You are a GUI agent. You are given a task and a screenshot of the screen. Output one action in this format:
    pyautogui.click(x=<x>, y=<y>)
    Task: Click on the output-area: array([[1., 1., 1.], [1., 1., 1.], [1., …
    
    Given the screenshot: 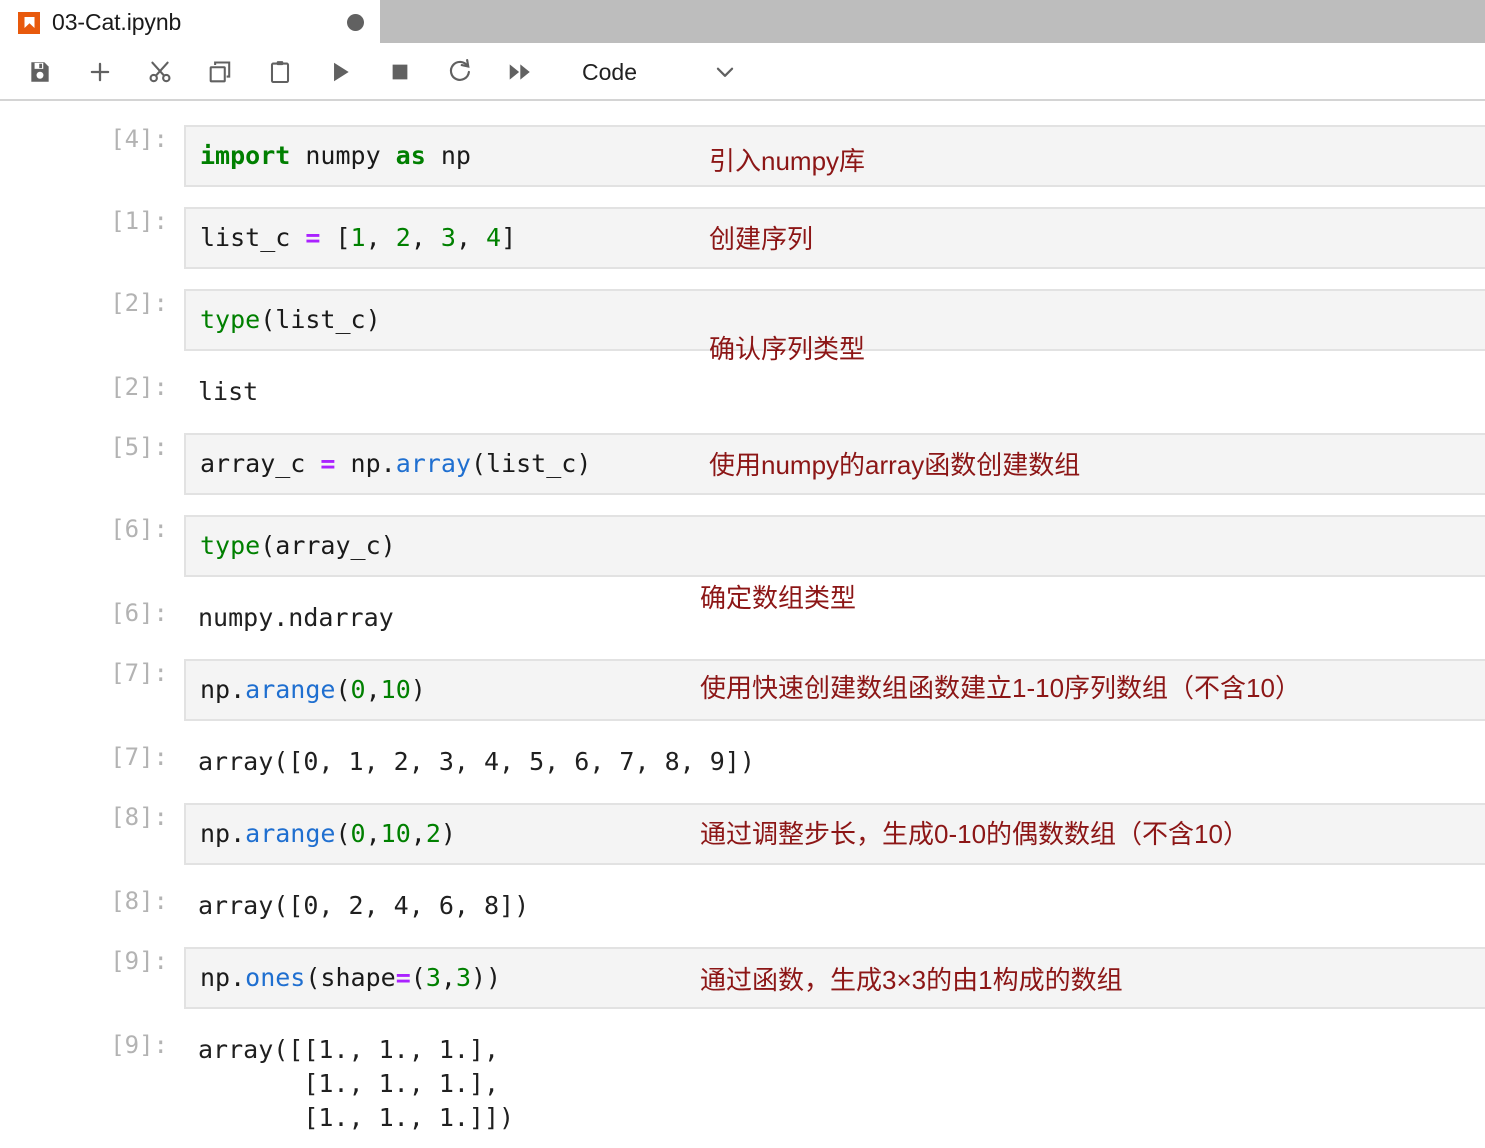 What is the action you would take?
    pyautogui.click(x=834, y=1084)
    